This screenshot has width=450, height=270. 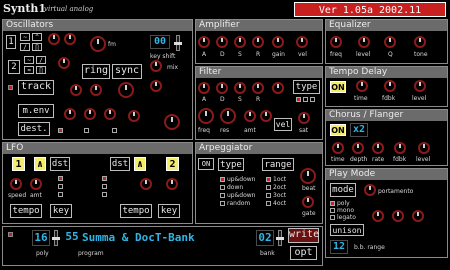 What do you see at coordinates (10, 87) in the screenshot?
I see `track-led` at bounding box center [10, 87].